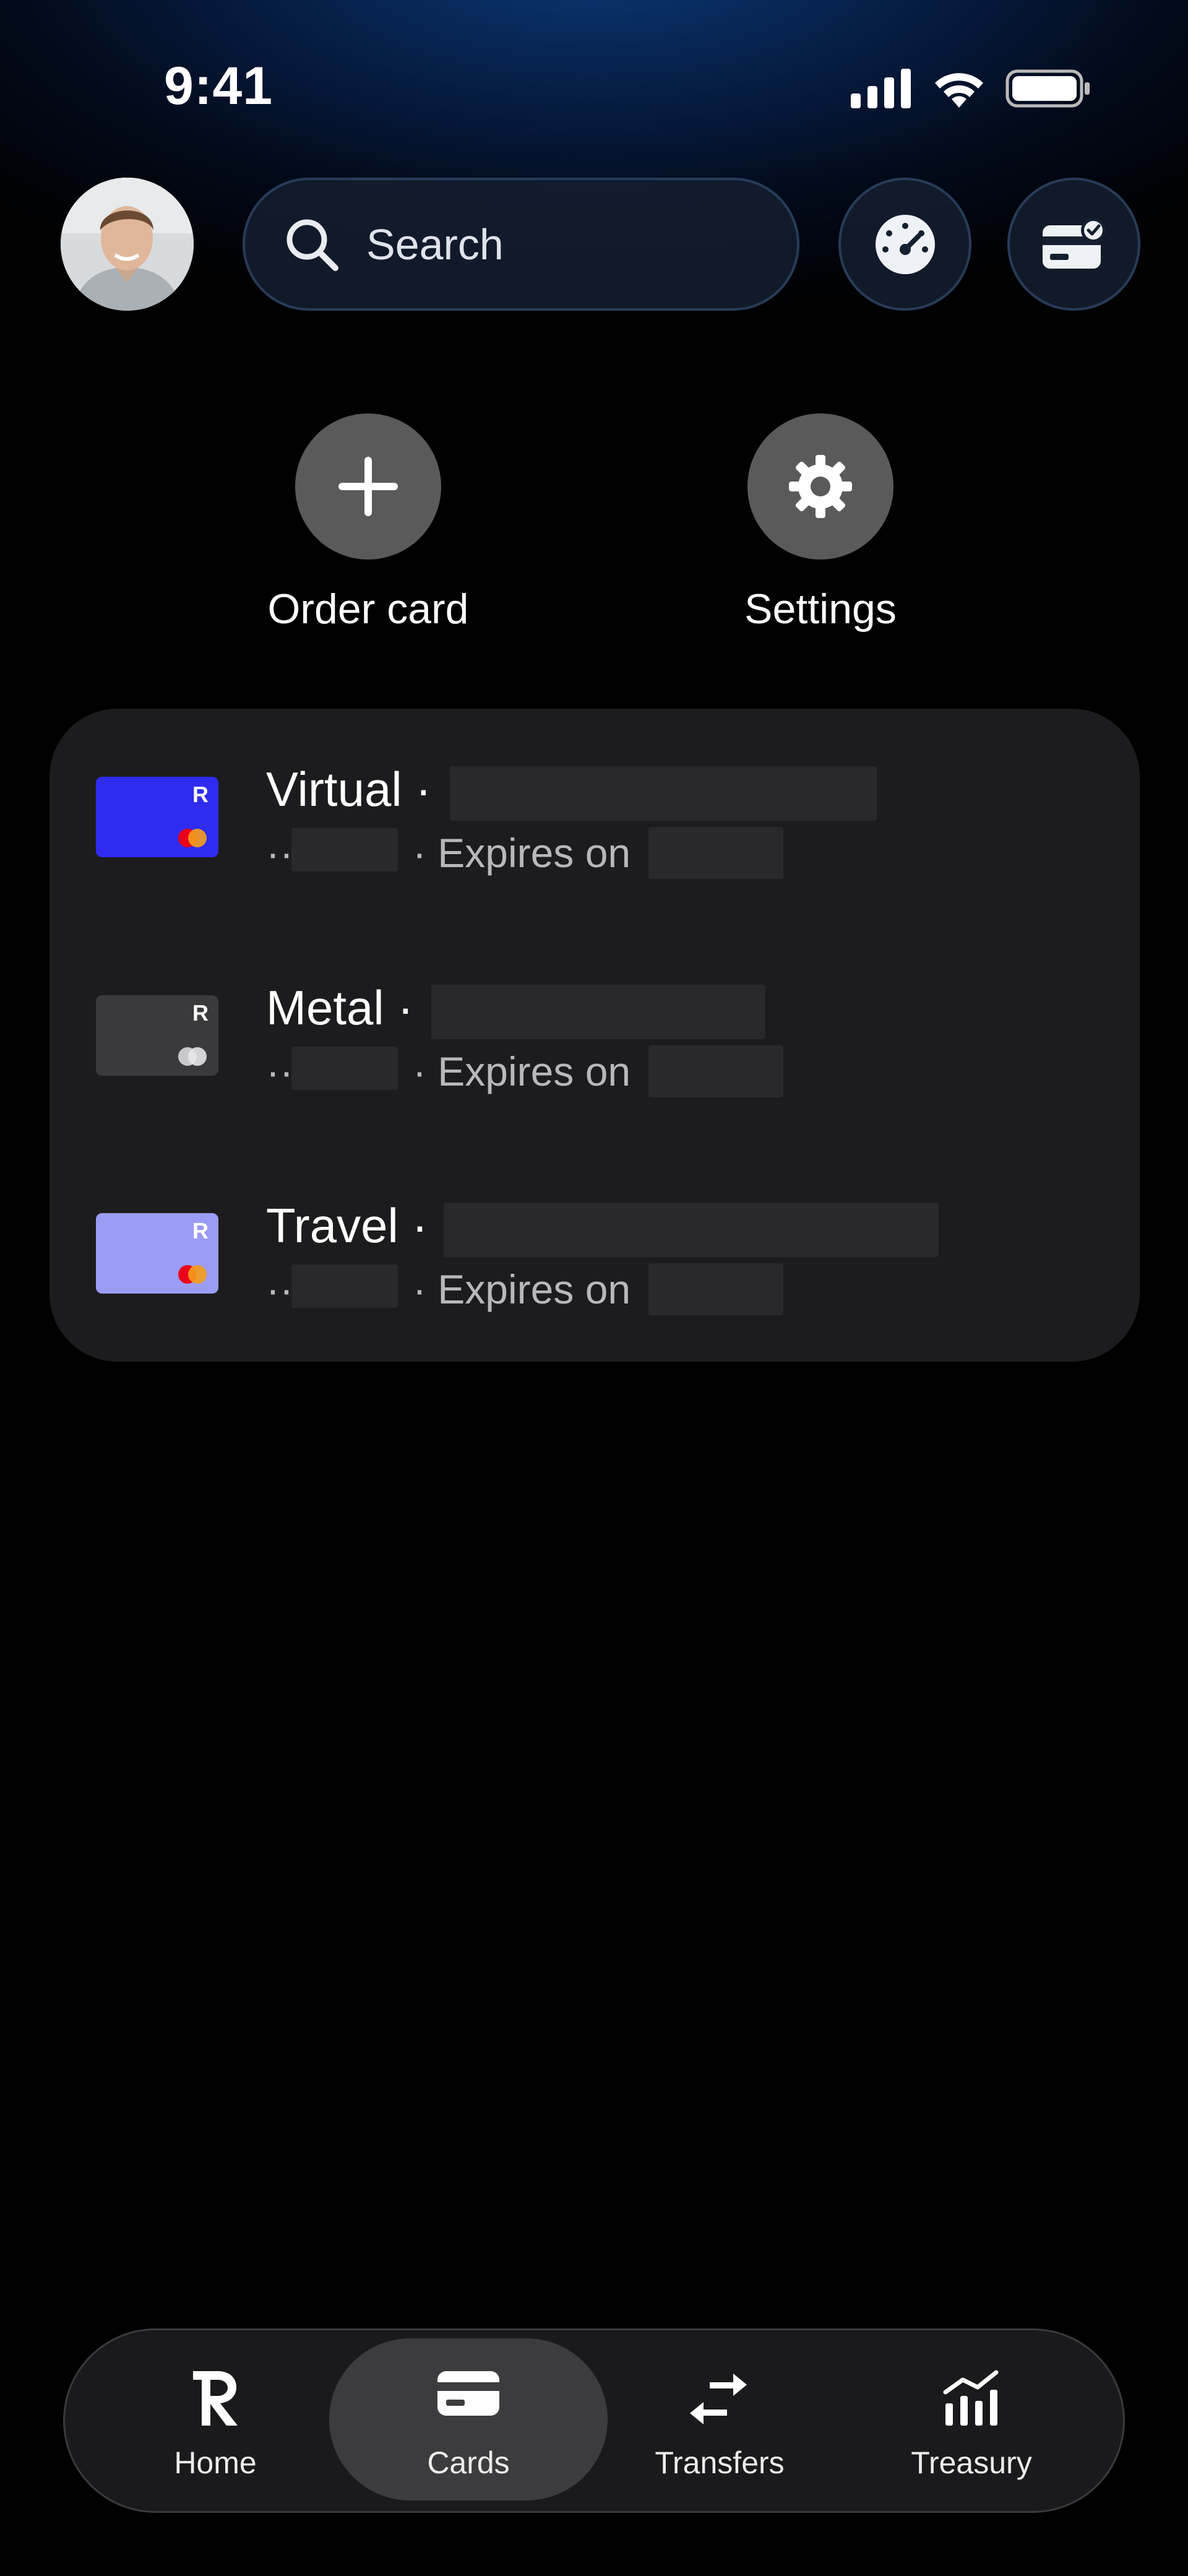 Image resolution: width=1188 pixels, height=2576 pixels. Describe the element at coordinates (349, 789) in the screenshot. I see `card-name: Virtual ·` at that location.